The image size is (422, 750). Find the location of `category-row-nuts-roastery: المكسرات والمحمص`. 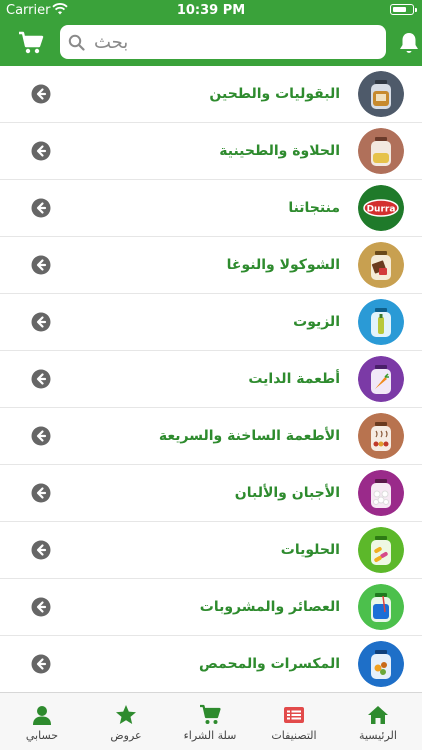

category-row-nuts-roastery: المكسرات والمحمص is located at coordinates (211, 664).